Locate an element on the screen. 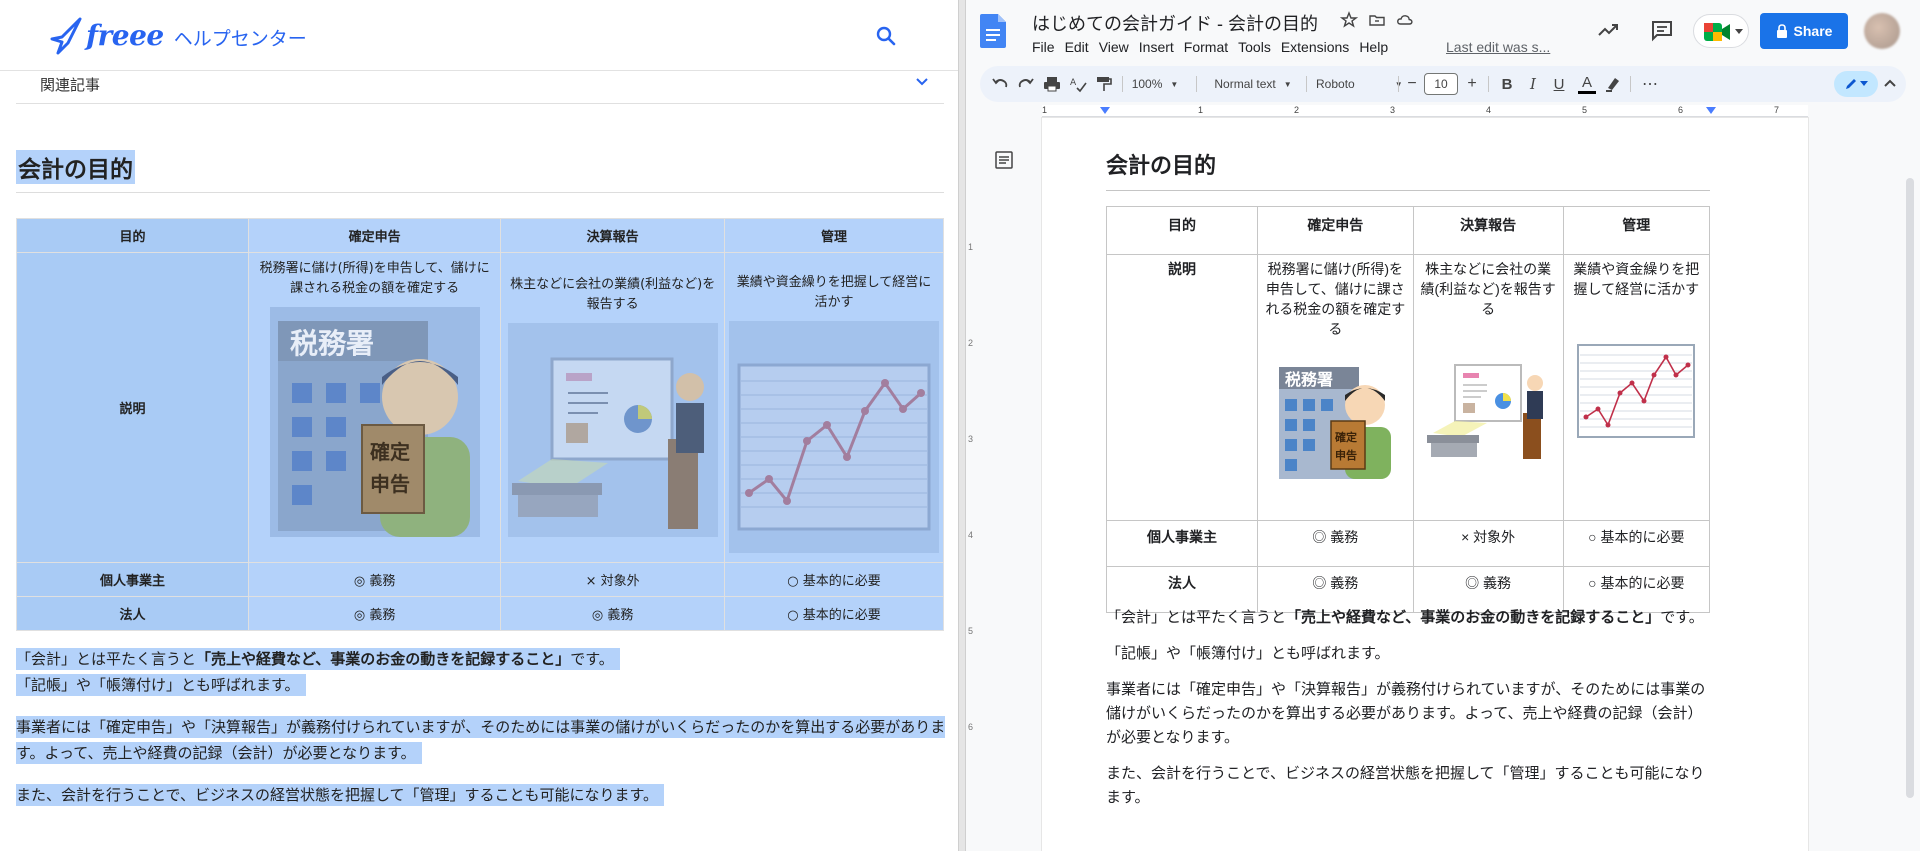 The width and height of the screenshot is (1920, 851). share-button: Share is located at coordinates (1804, 31).